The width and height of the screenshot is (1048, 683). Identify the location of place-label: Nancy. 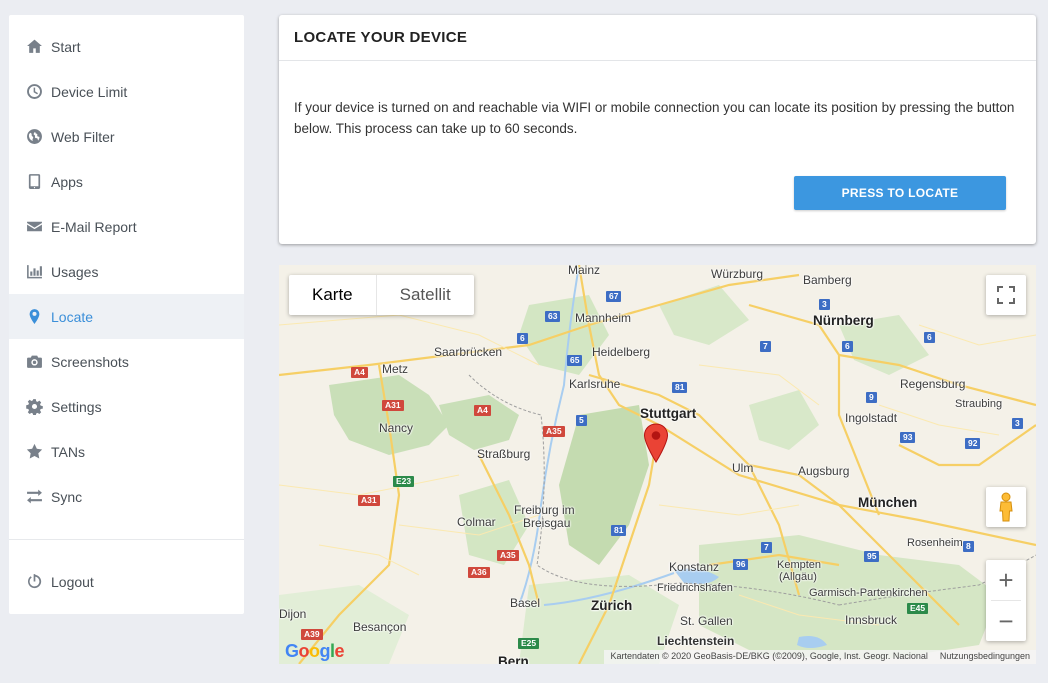
(396, 428).